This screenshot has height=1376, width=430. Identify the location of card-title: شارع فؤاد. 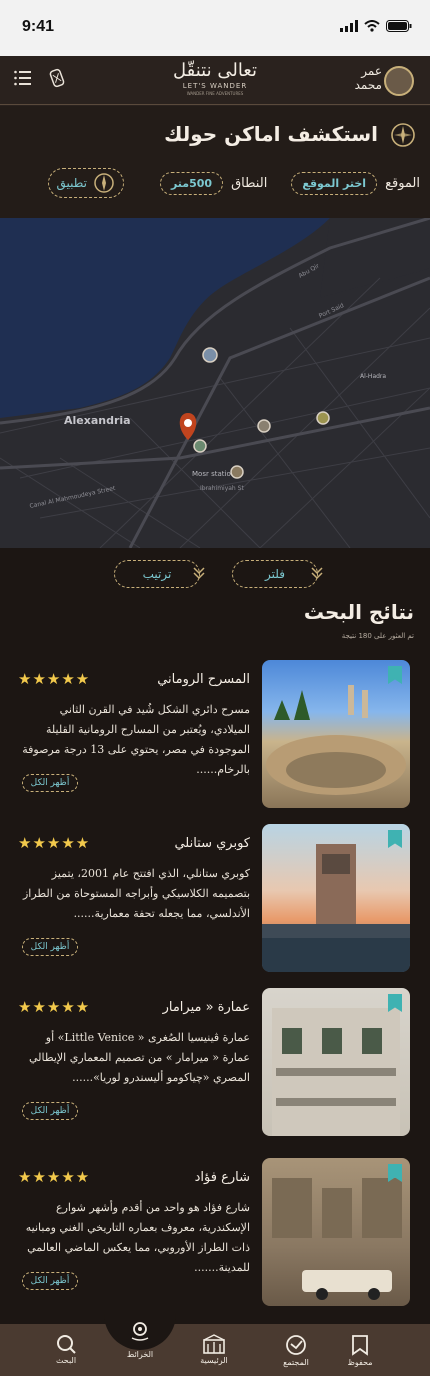
(222, 1177).